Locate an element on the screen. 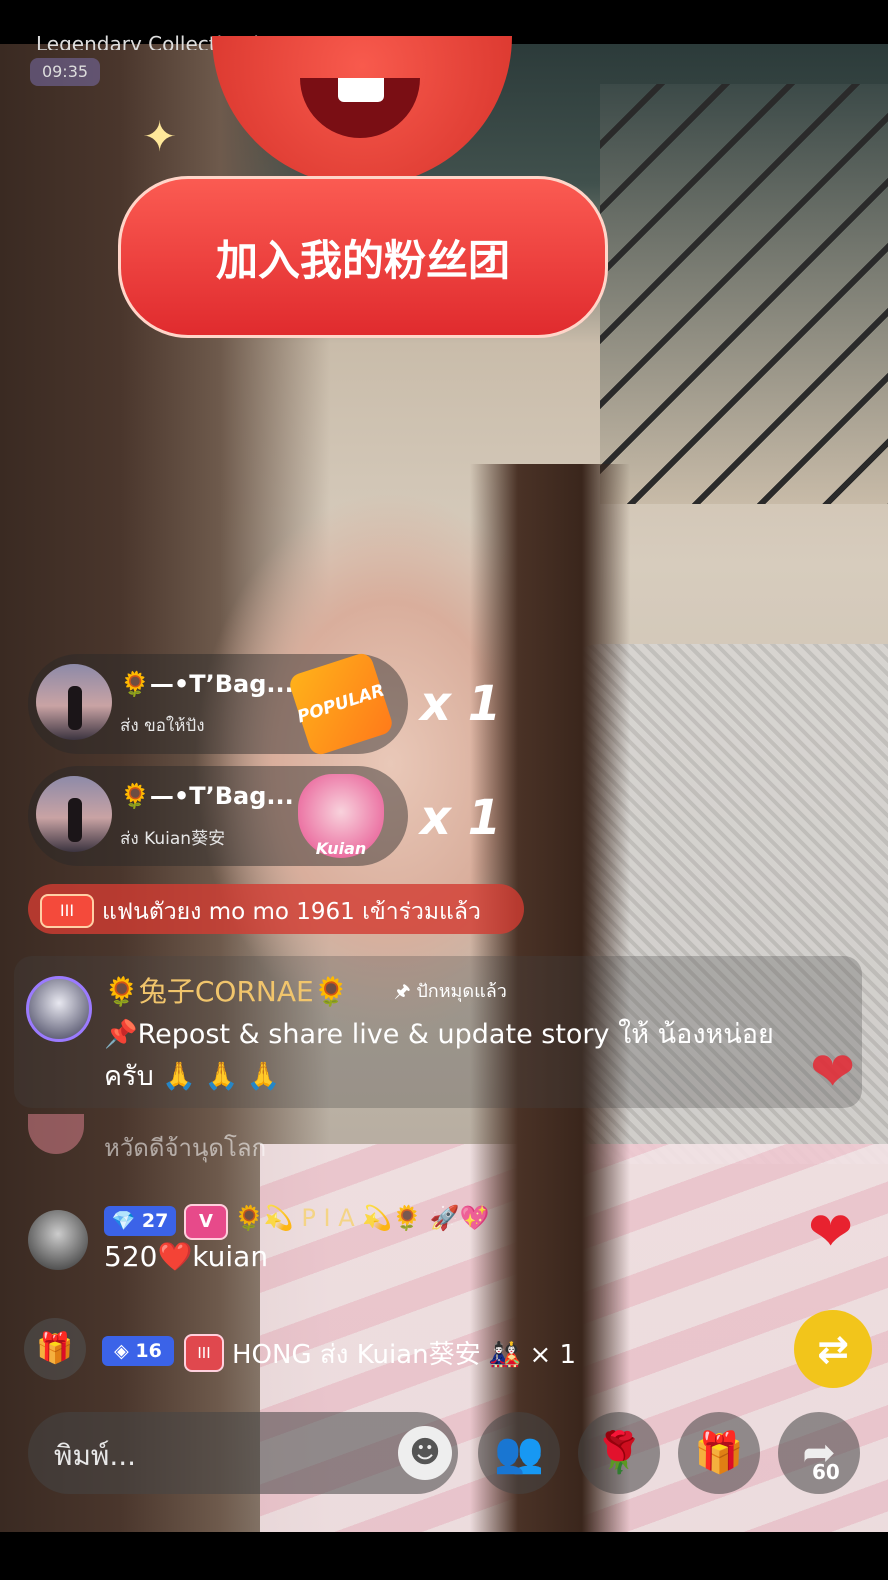 The image size is (888, 1580). list-item: 💎 27 V 🌻💫 P I A 💫🌻 🚀💖 520❤️kuian is located at coordinates (408, 1240).